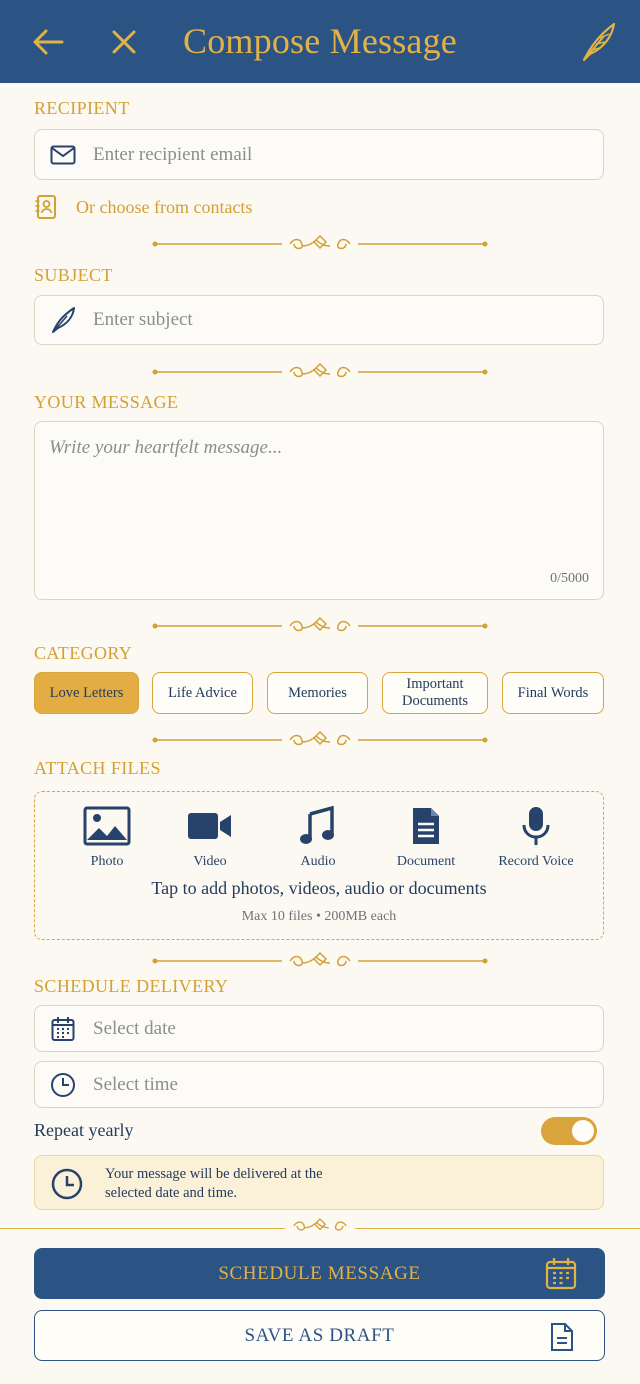 Image resolution: width=640 pixels, height=1384 pixels. What do you see at coordinates (97, 768) in the screenshot?
I see `attach-label: ATTACH FILES` at bounding box center [97, 768].